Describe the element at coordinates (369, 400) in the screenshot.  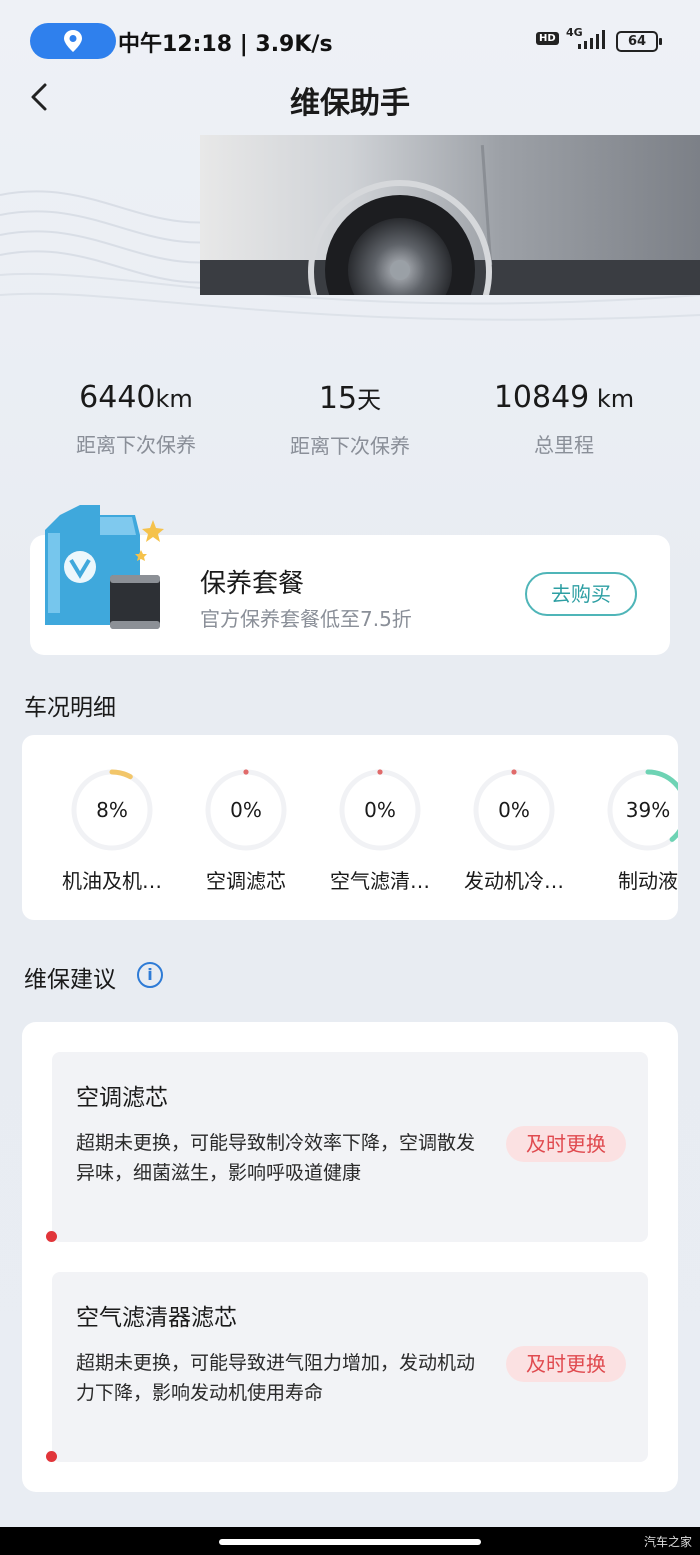
I see `stat-unit: 天` at that location.